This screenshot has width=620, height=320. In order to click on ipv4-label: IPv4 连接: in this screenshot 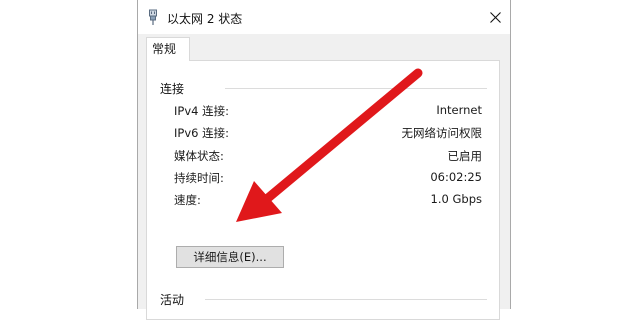, I will do `click(201, 111)`.